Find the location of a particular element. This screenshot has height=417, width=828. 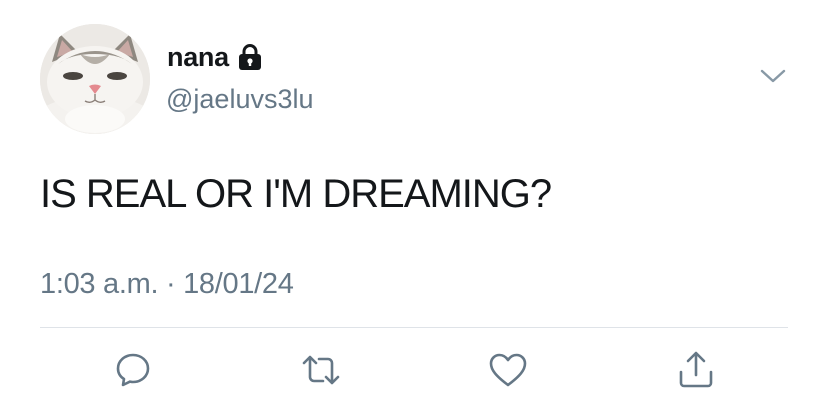

tweet-time: 1:03 a.m. is located at coordinates (99, 284).